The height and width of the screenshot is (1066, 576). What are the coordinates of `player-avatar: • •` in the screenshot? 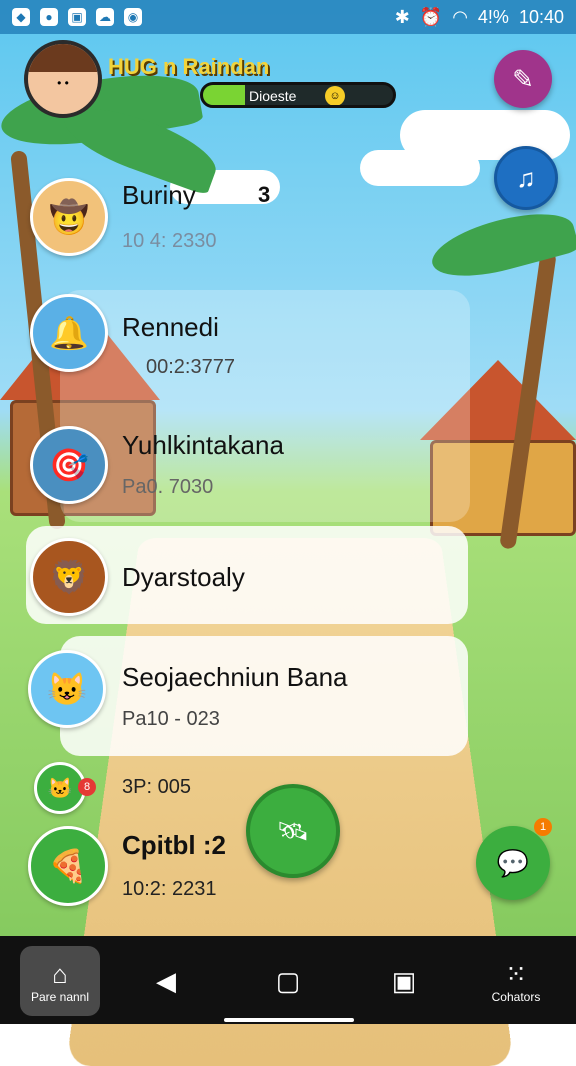 It's located at (63, 79).